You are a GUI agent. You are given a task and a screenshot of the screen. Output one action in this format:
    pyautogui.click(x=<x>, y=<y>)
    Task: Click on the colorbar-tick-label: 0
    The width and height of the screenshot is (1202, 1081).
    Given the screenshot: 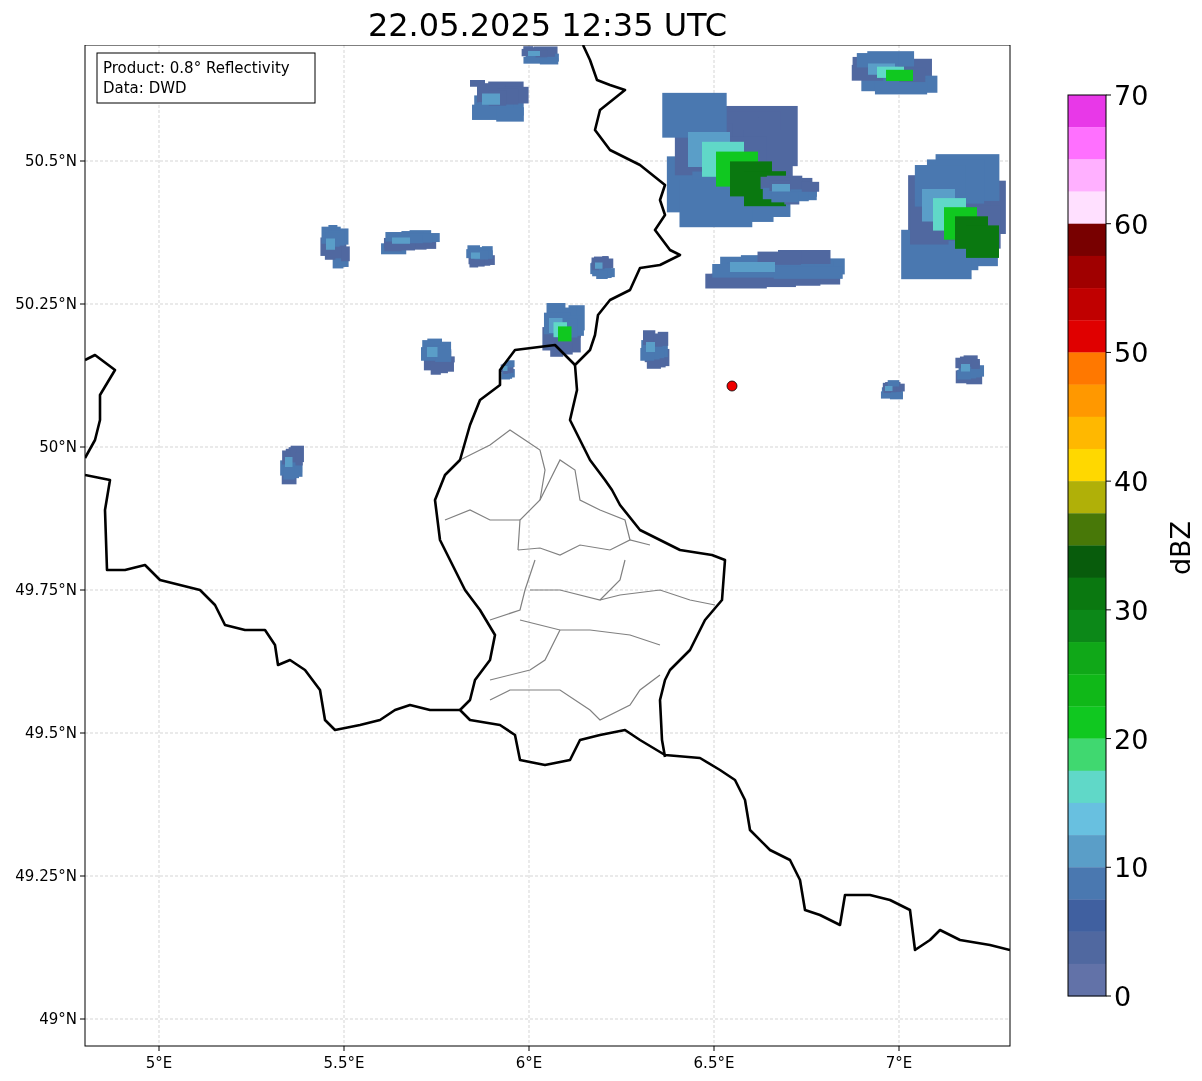 What is the action you would take?
    pyautogui.click(x=1123, y=996)
    